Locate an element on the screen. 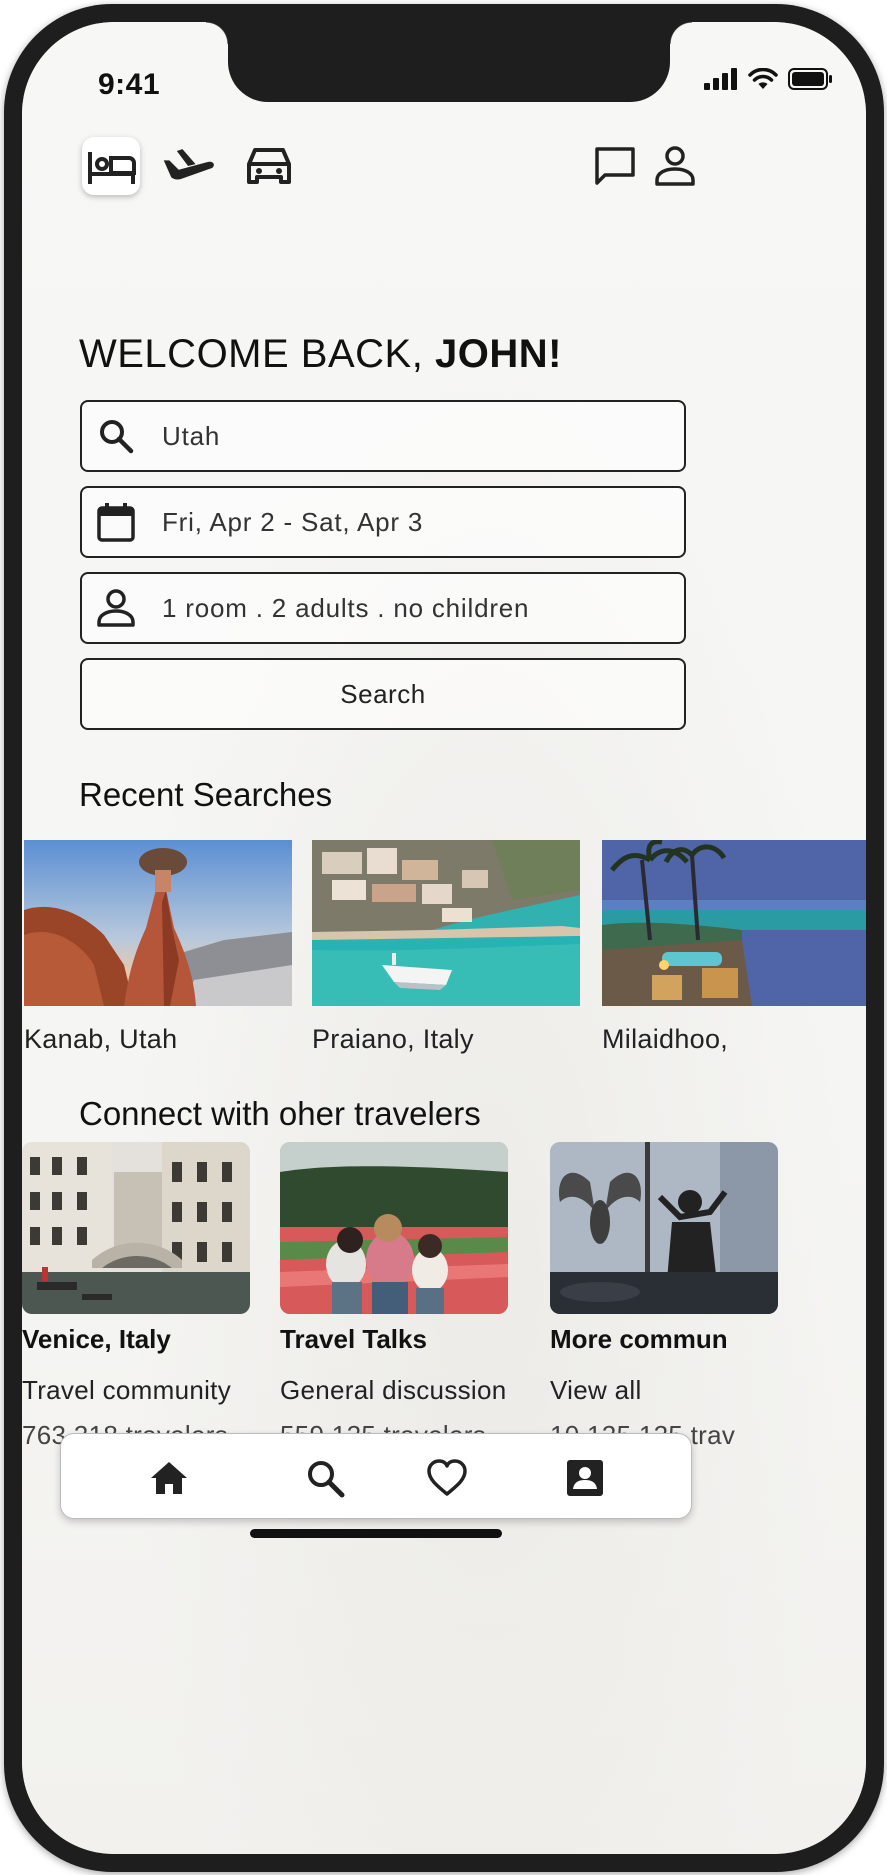 This screenshot has height=1875, width=887. guests-field: 1 room . 2 adults . no children is located at coordinates (383, 608).